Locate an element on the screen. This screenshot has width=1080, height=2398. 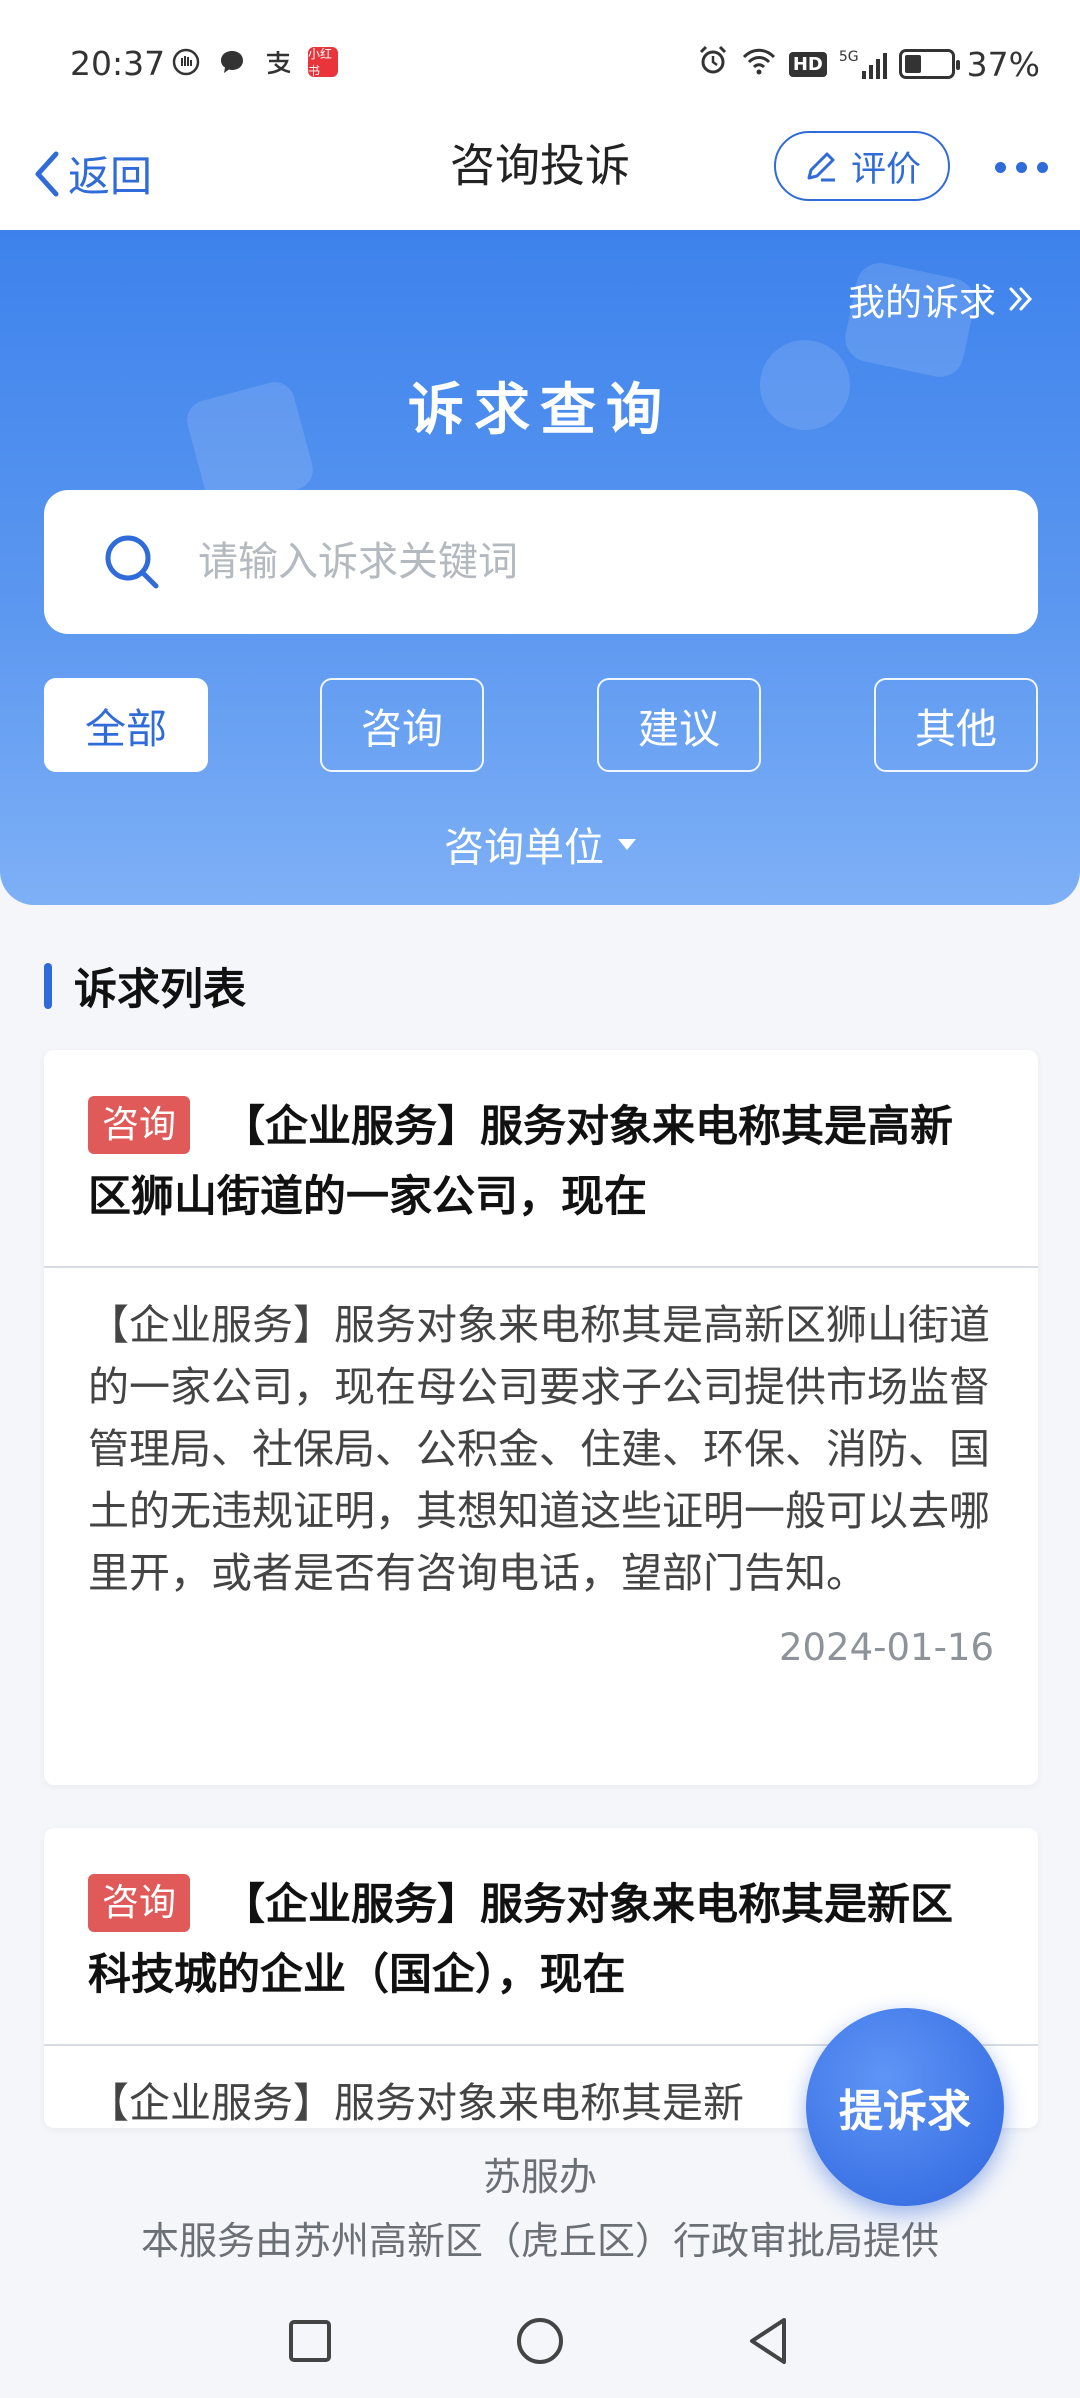
alipay-icon is located at coordinates (278, 62).